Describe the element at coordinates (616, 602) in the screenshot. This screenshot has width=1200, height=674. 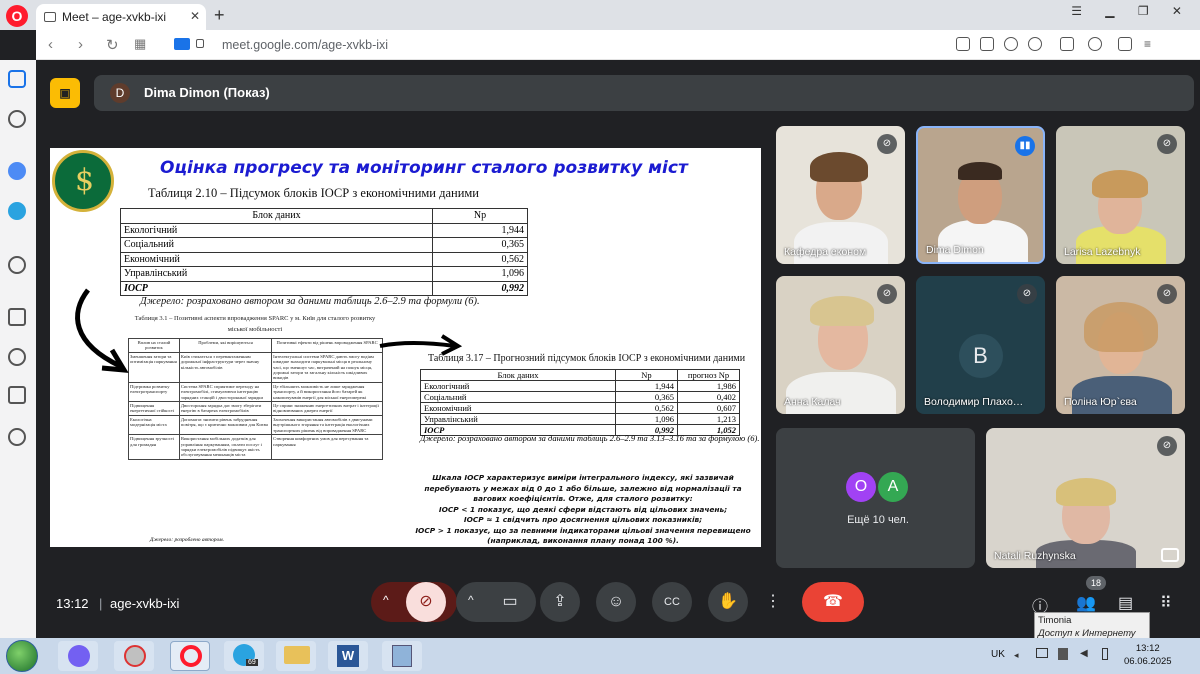
I see `emoji-button: ☺` at that location.